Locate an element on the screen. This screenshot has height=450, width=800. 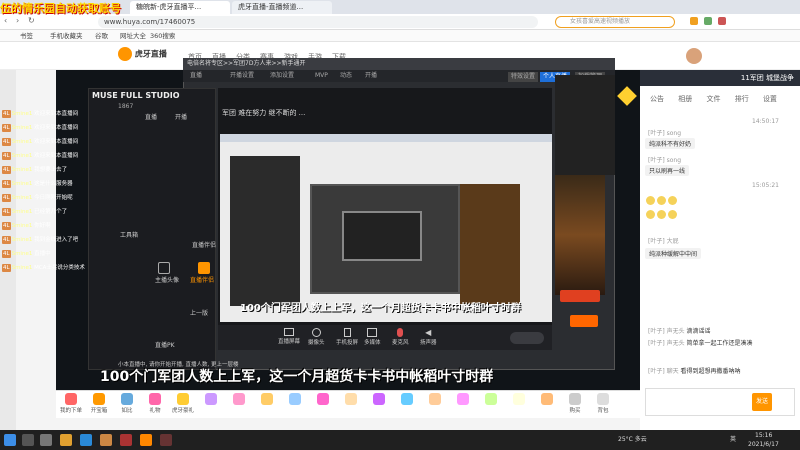
bookmark-item: 书签 is located at coordinates (26, 36).